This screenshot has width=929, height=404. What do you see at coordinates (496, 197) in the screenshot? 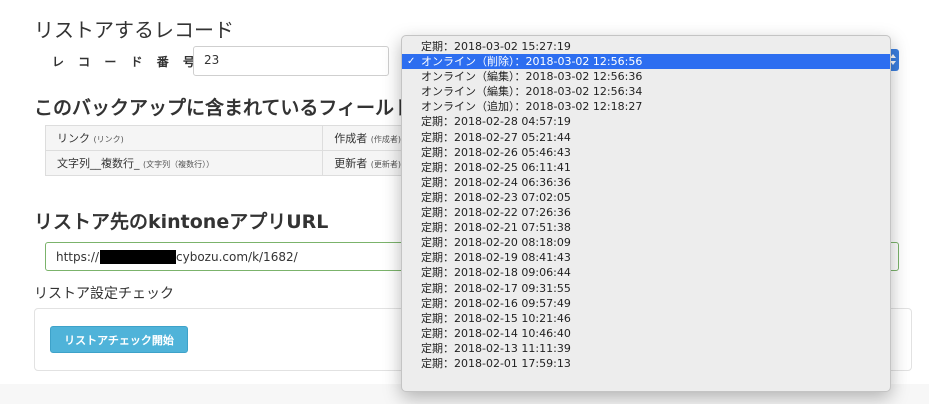
I see `dropdown-option-label: 定期：2018-02-23 07:02:05` at bounding box center [496, 197].